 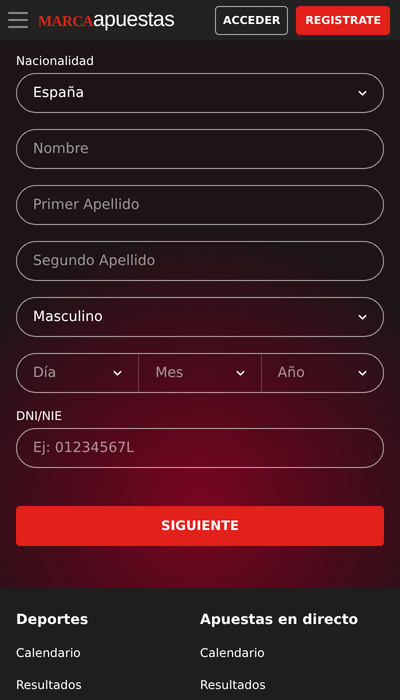 I want to click on input-field: Primer Apellido, so click(x=200, y=205).